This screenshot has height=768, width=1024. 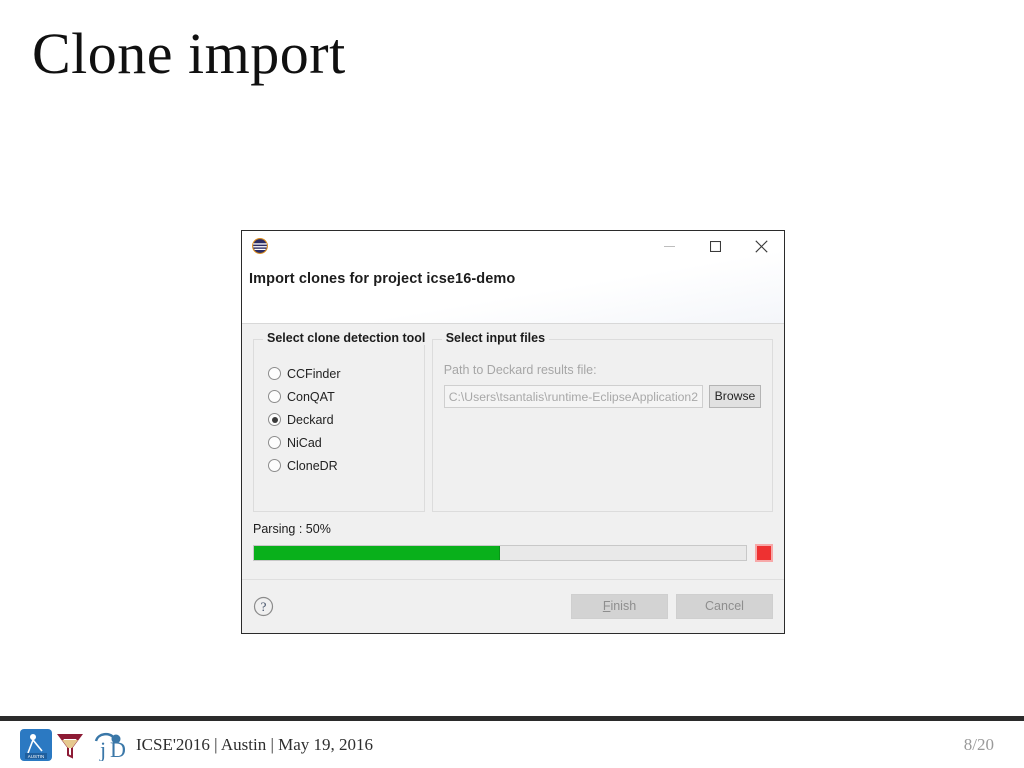 I want to click on svg-text: AUSTIN, so click(x=36, y=756).